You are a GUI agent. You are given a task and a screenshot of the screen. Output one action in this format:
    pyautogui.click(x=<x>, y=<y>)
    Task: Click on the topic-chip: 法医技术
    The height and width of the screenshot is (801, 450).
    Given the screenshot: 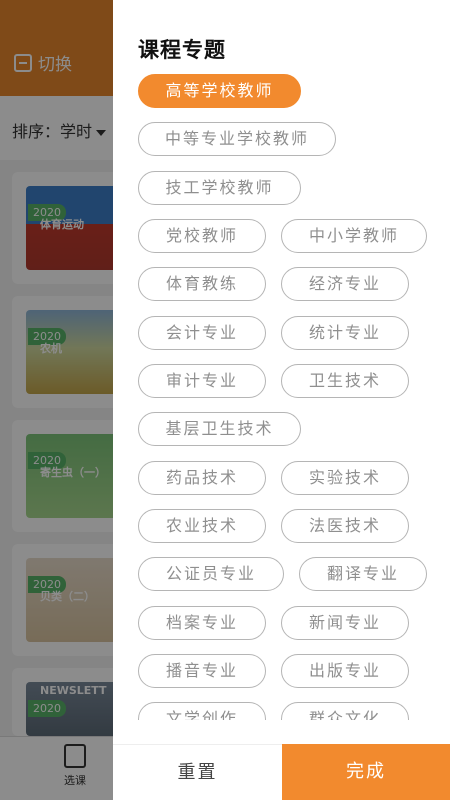 What is the action you would take?
    pyautogui.click(x=345, y=526)
    